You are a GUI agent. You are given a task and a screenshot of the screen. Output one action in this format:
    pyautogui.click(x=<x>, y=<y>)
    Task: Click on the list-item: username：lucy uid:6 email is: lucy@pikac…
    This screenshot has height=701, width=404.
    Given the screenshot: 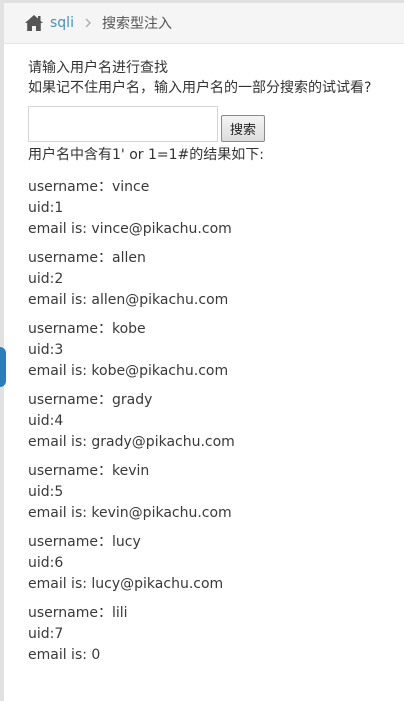 What is the action you would take?
    pyautogui.click(x=213, y=563)
    